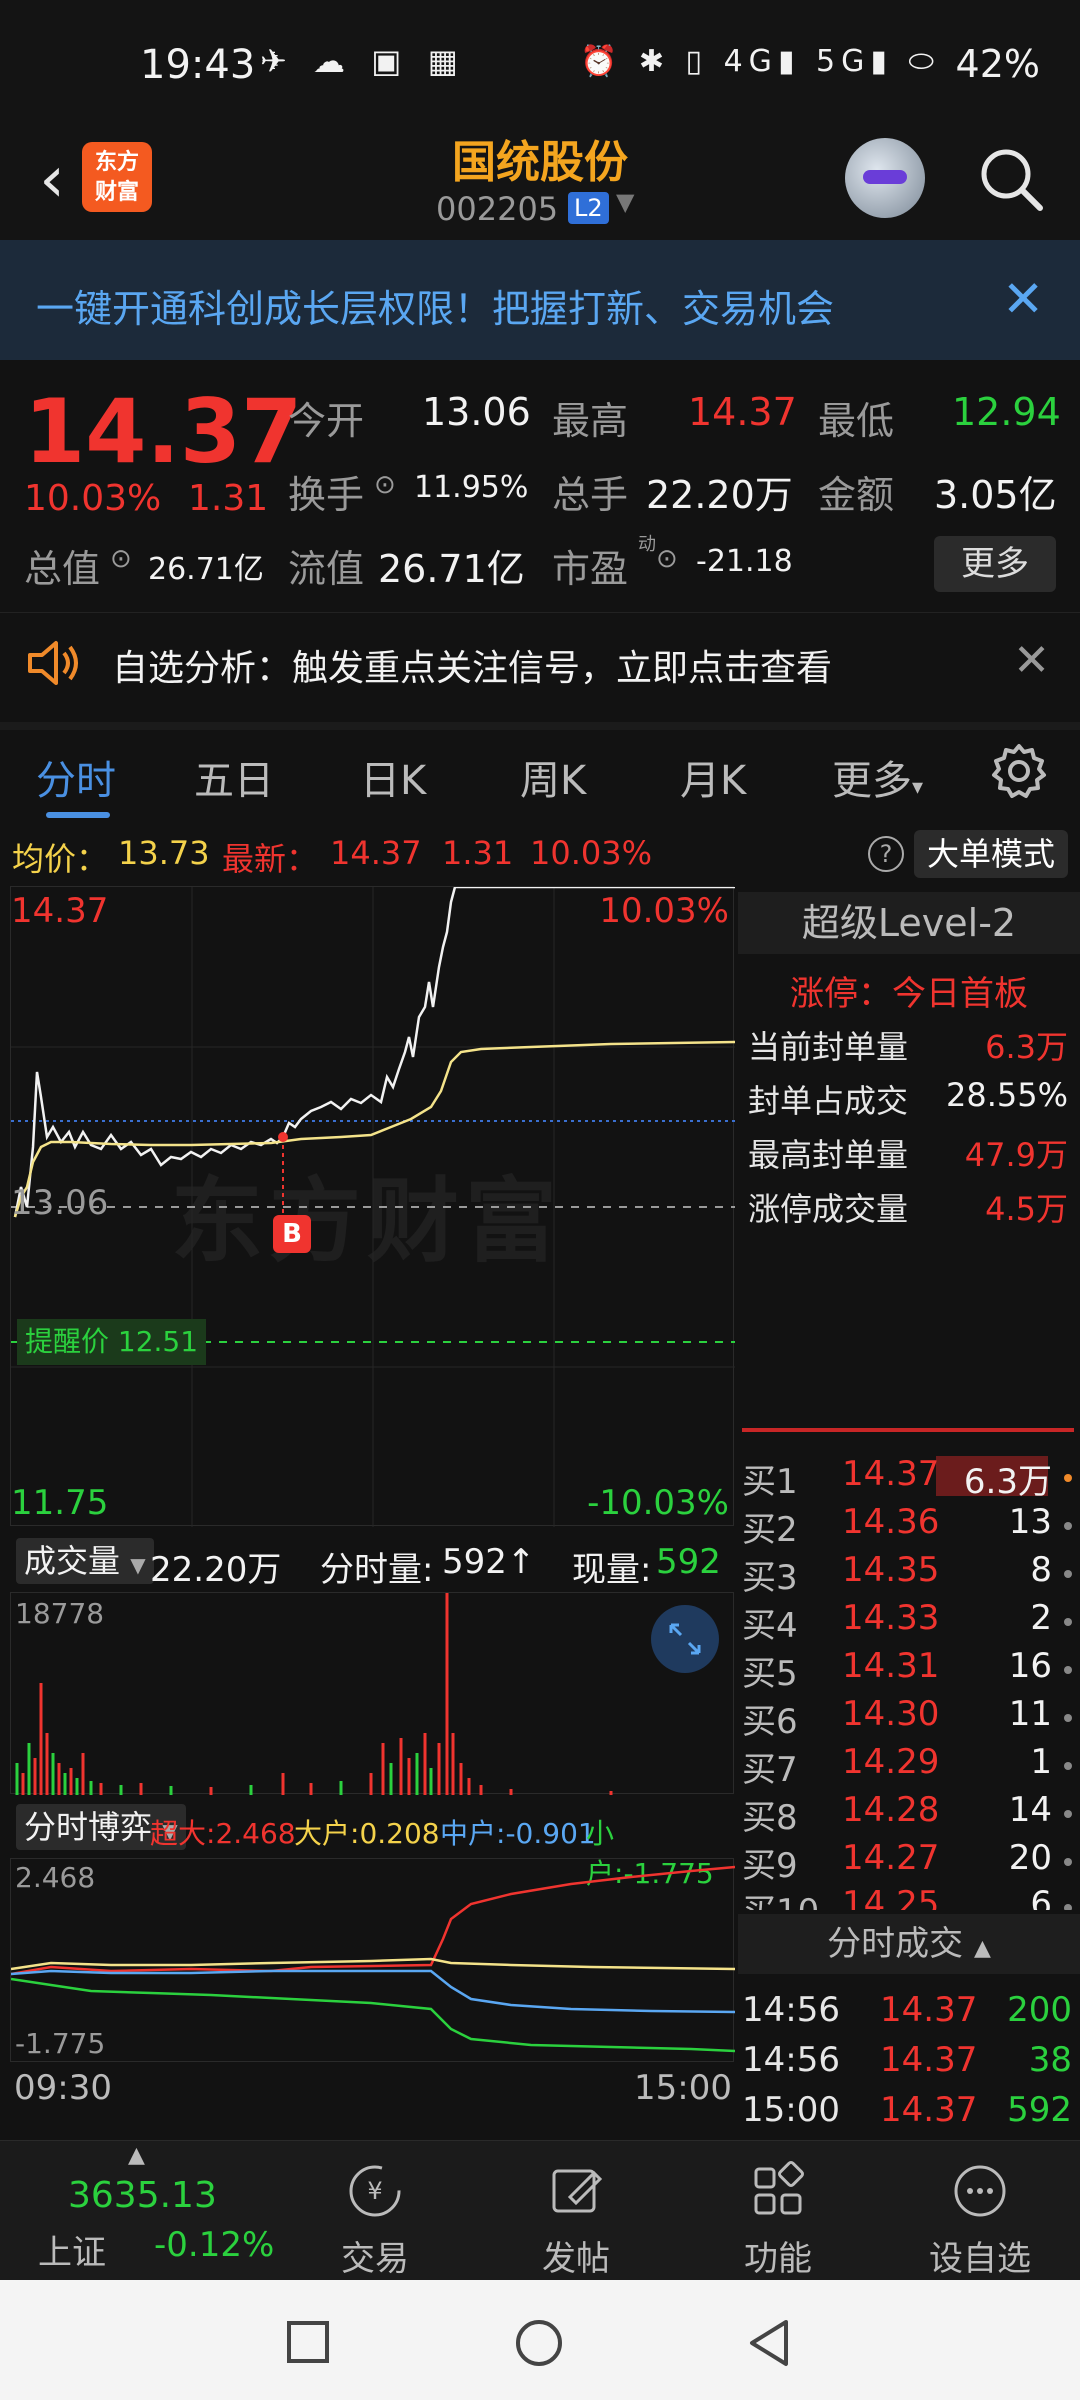  What do you see at coordinates (885, 178) in the screenshot?
I see `robot-assistant-icon` at bounding box center [885, 178].